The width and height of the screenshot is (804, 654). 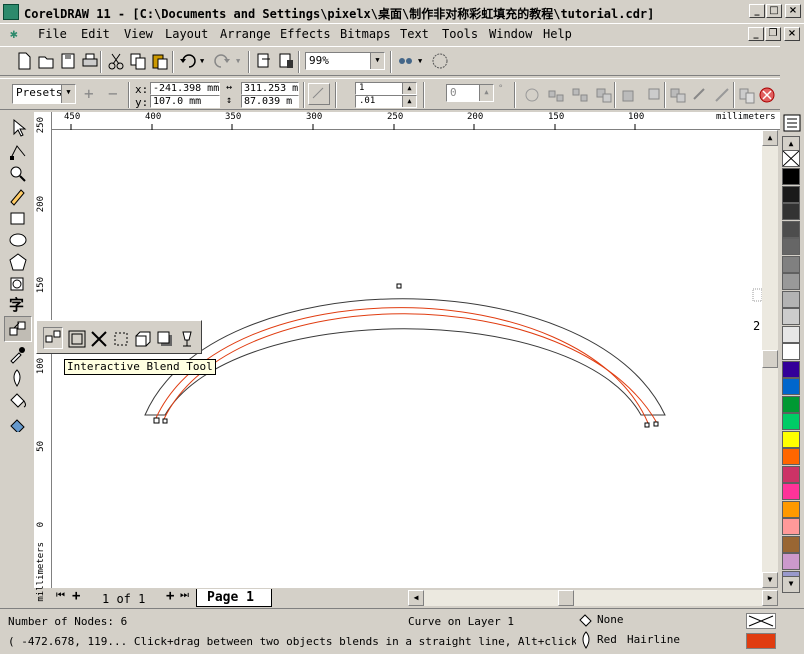 What do you see at coordinates (414, 34) in the screenshot?
I see `menu-text: Text` at bounding box center [414, 34].